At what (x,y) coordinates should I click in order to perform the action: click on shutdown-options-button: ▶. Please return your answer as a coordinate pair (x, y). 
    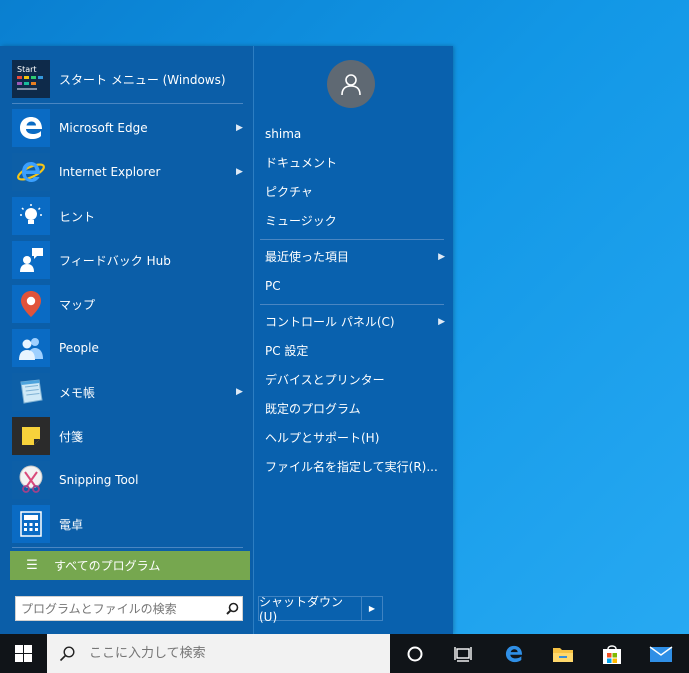
    Looking at the image, I should click on (372, 608).